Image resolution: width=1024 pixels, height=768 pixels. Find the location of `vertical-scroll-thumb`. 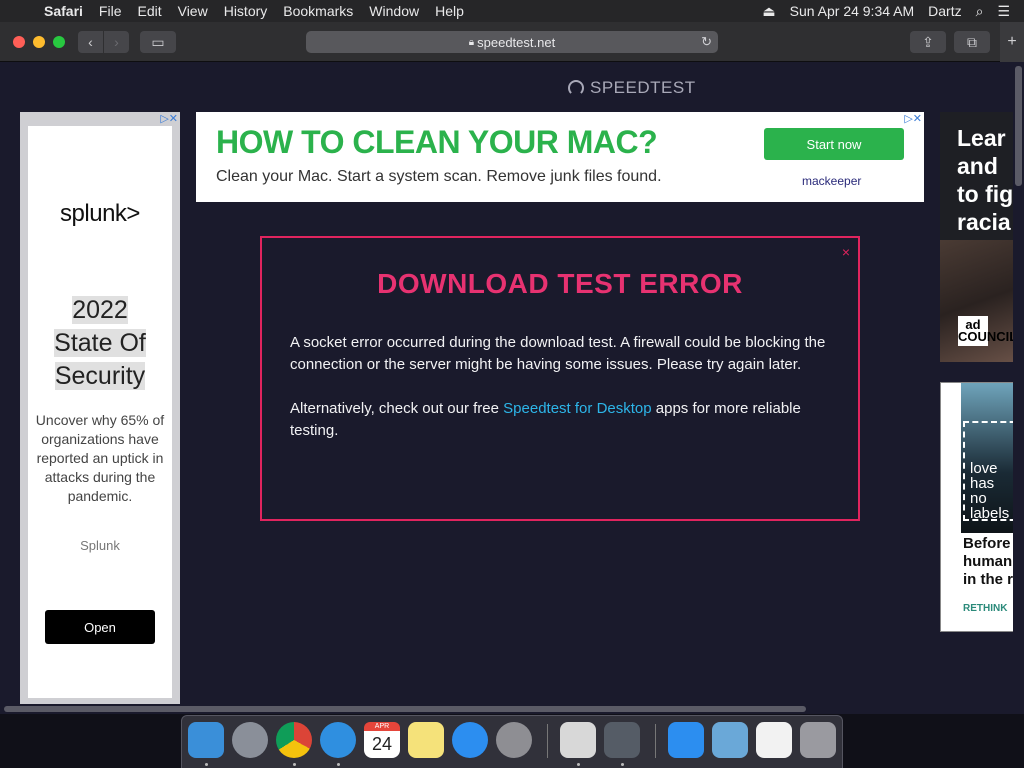

vertical-scroll-thumb is located at coordinates (1018, 126).